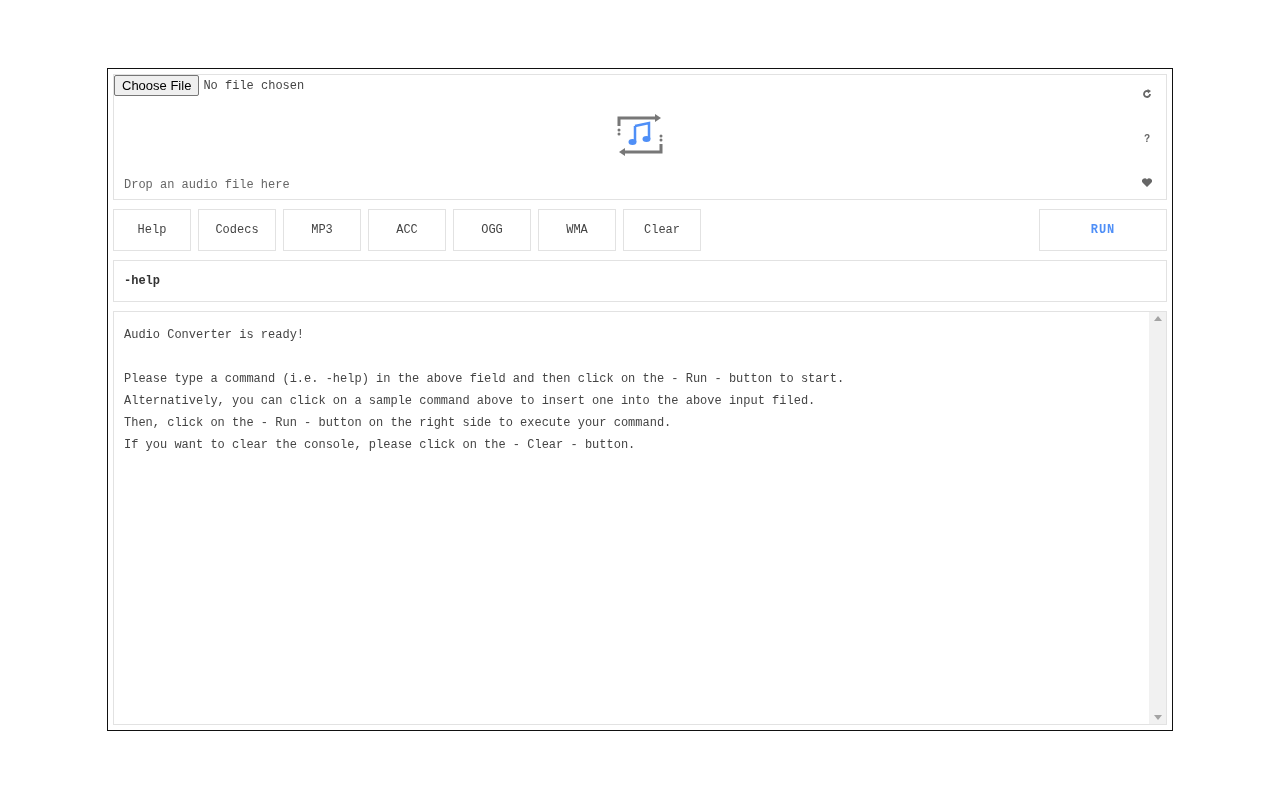  I want to click on console-line: Then, click on the - Run - button on the right side to execute your command., so click(398, 423).